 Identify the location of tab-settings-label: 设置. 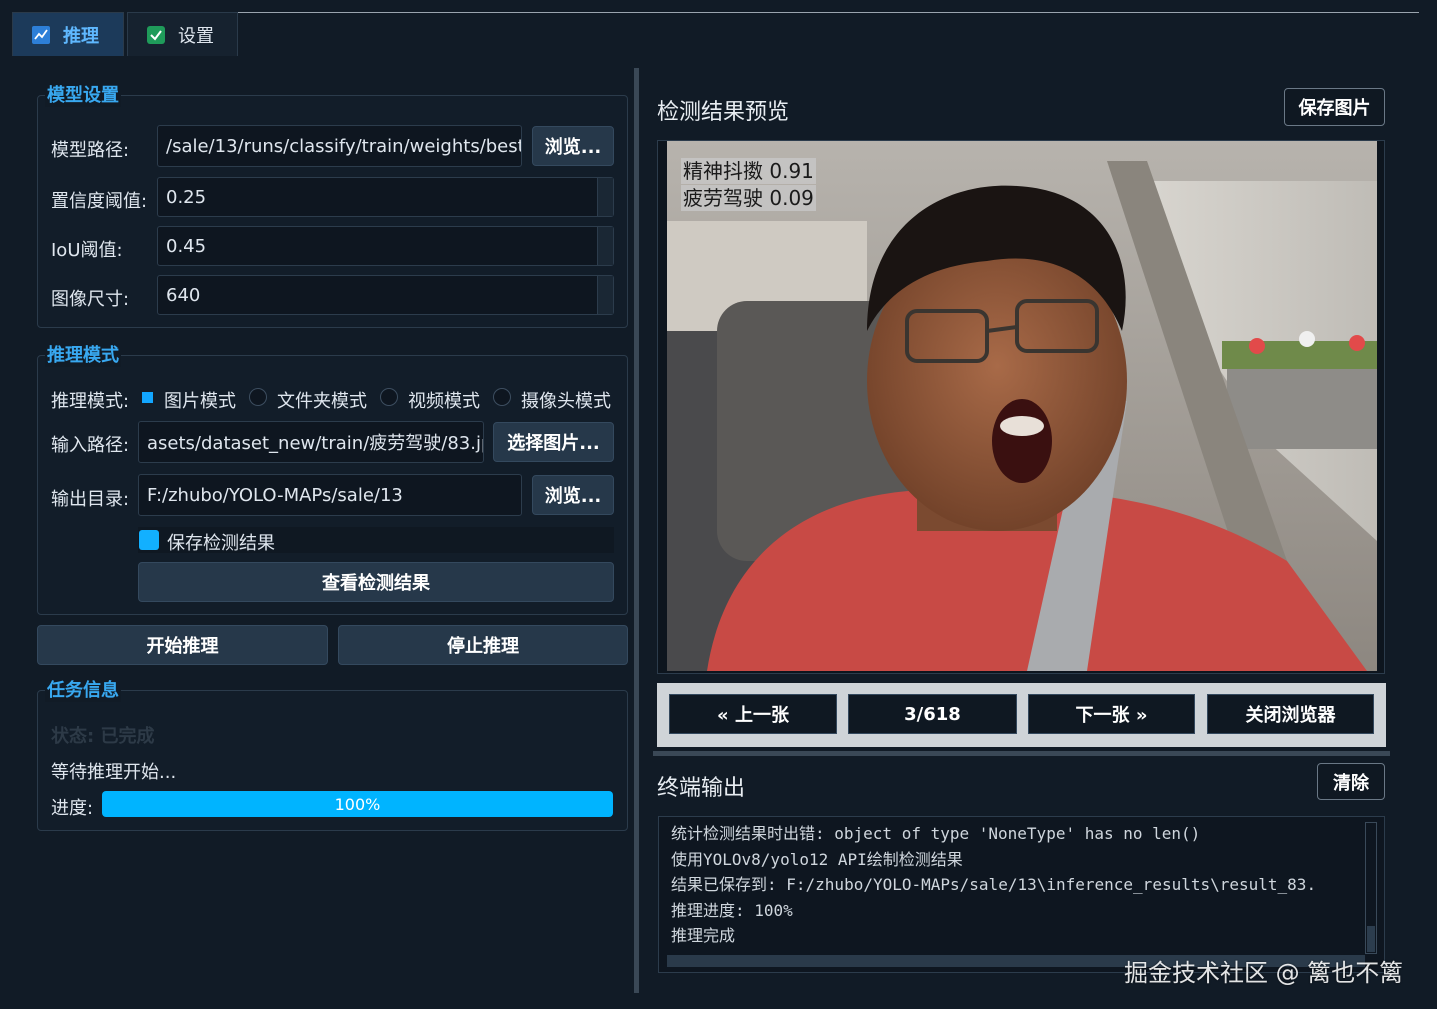
(196, 36).